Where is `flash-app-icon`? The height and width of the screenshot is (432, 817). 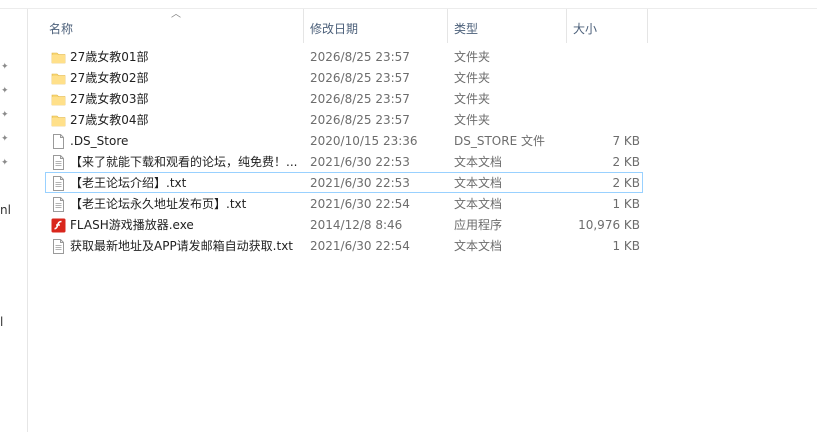
flash-app-icon is located at coordinates (58, 225).